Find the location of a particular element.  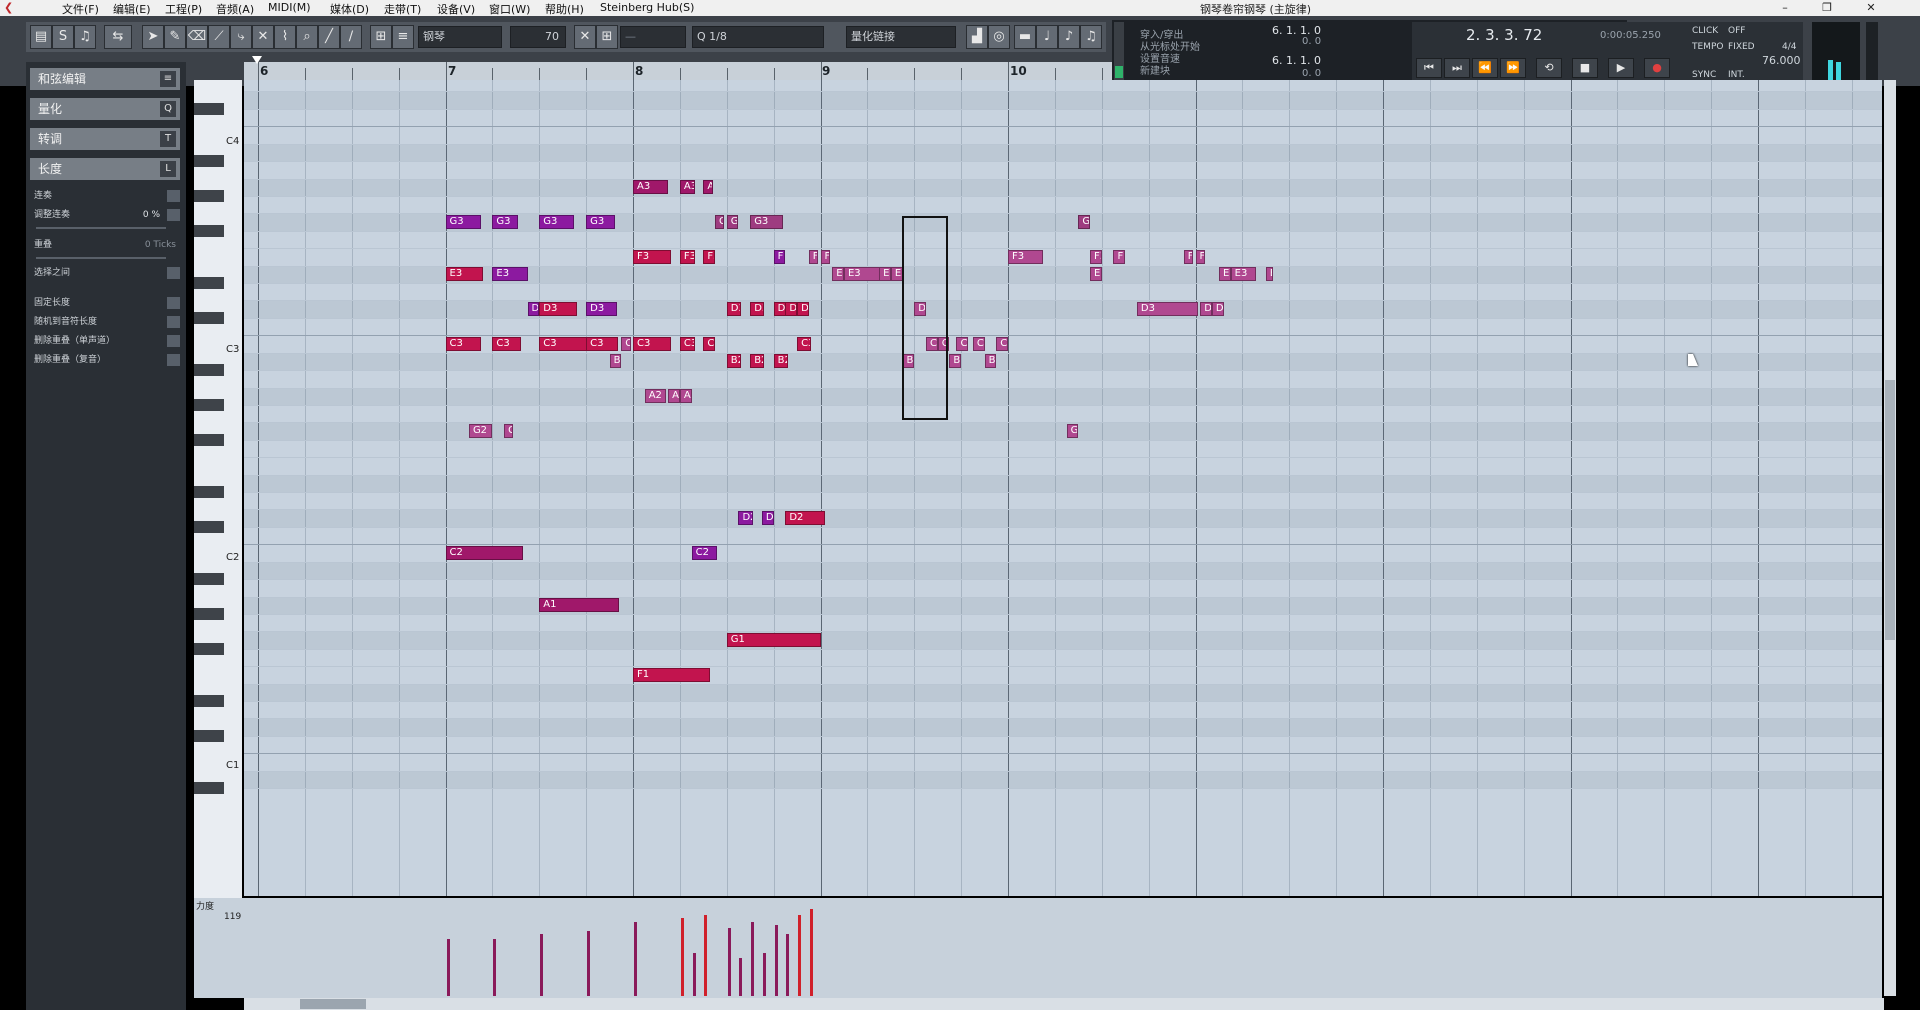

adjust-legato-value: 0 % is located at coordinates (151, 215).